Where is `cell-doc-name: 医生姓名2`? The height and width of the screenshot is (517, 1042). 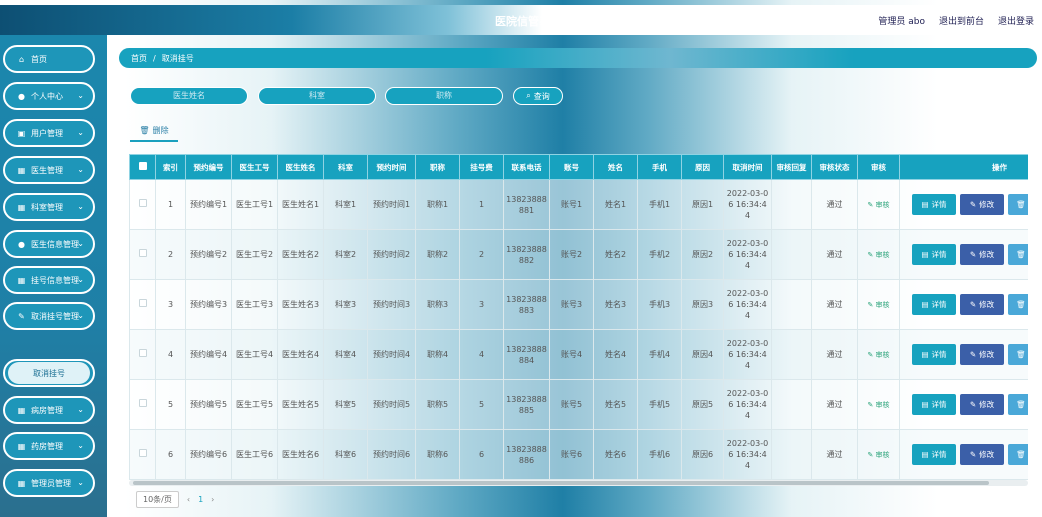
cell-doc-name: 医生姓名2 is located at coordinates (300, 254).